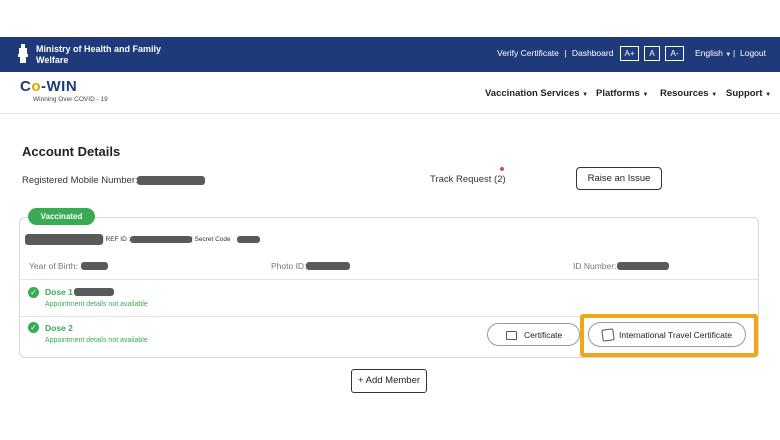 Image resolution: width=780 pixels, height=440 pixels. What do you see at coordinates (171, 180) in the screenshot?
I see `redacted-mobile-number` at bounding box center [171, 180].